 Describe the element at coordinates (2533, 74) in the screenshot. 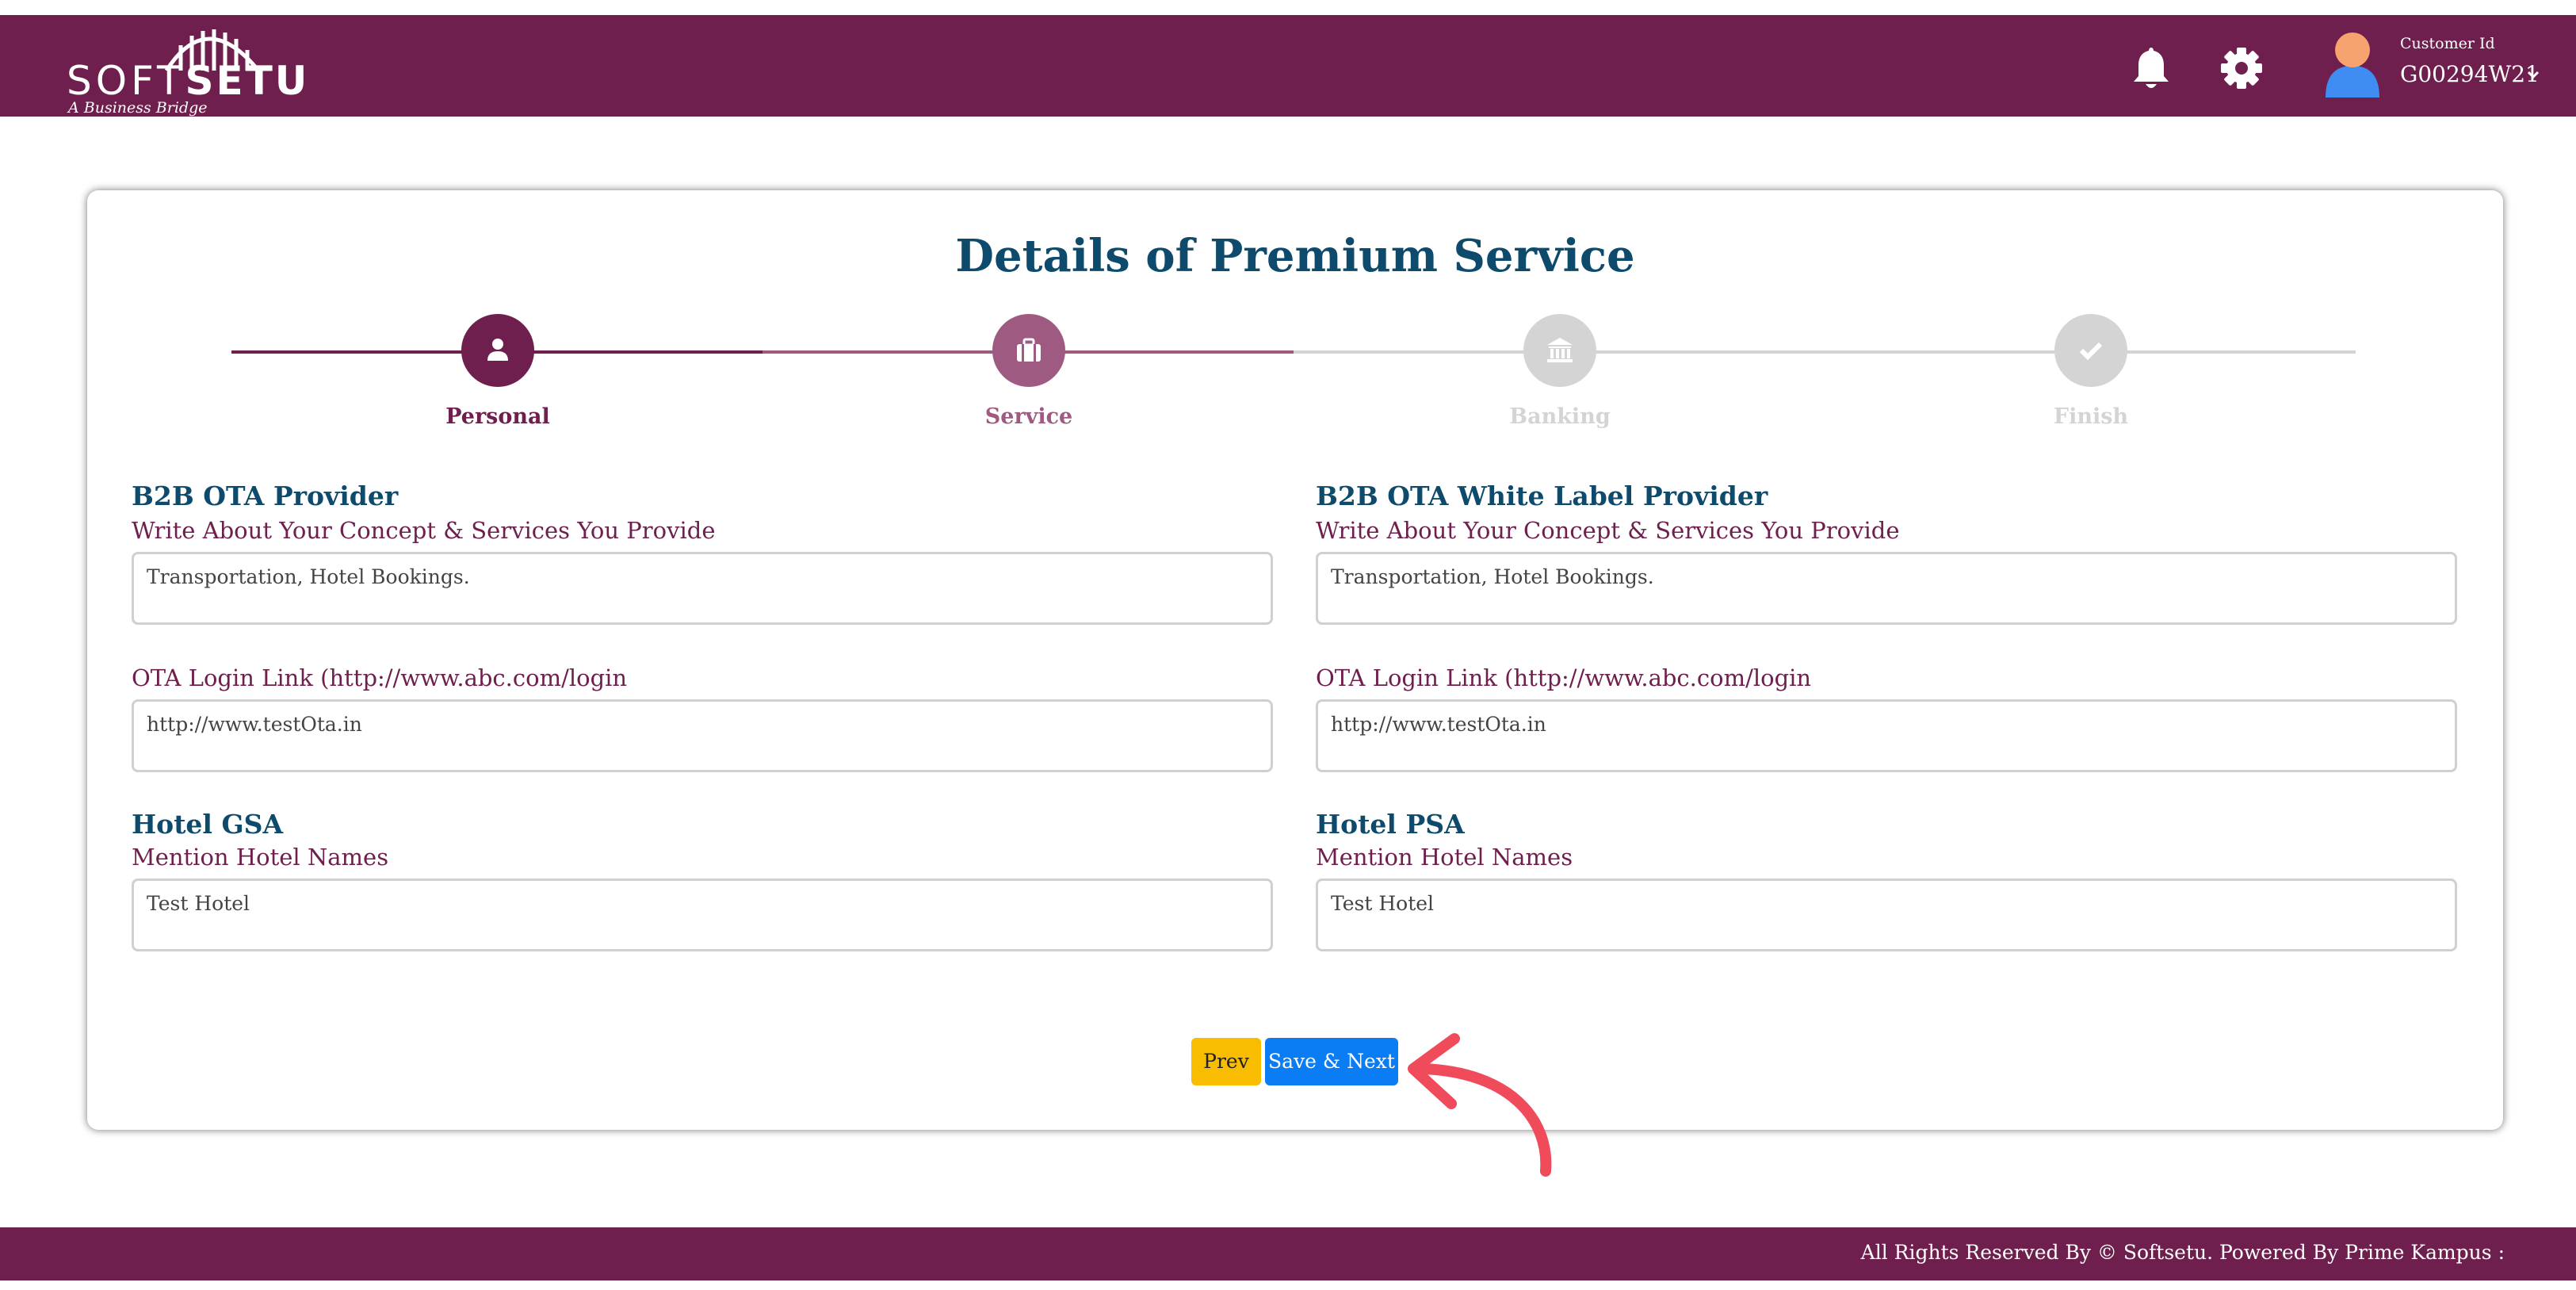

I see `chevron-down-icon` at that location.